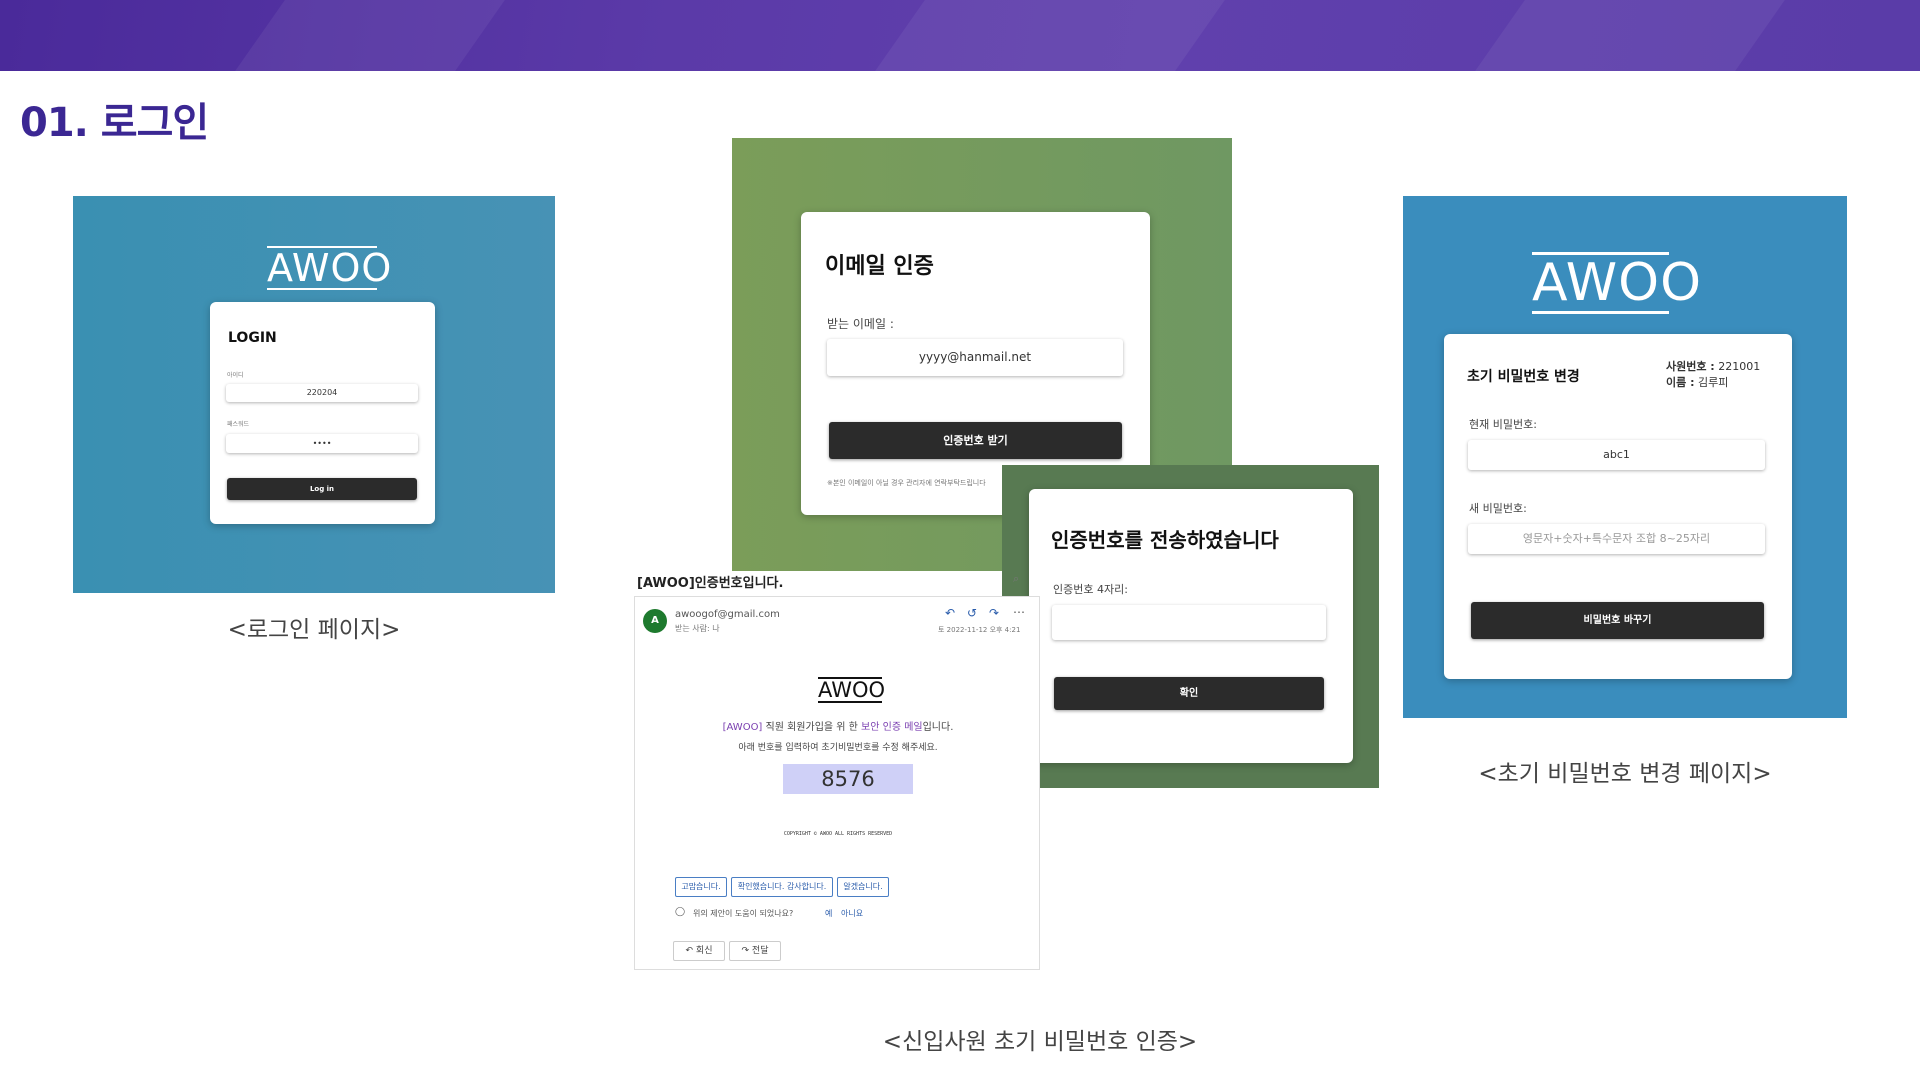 This screenshot has width=1920, height=1080. I want to click on employee-name-value: 김루피, so click(1713, 382).